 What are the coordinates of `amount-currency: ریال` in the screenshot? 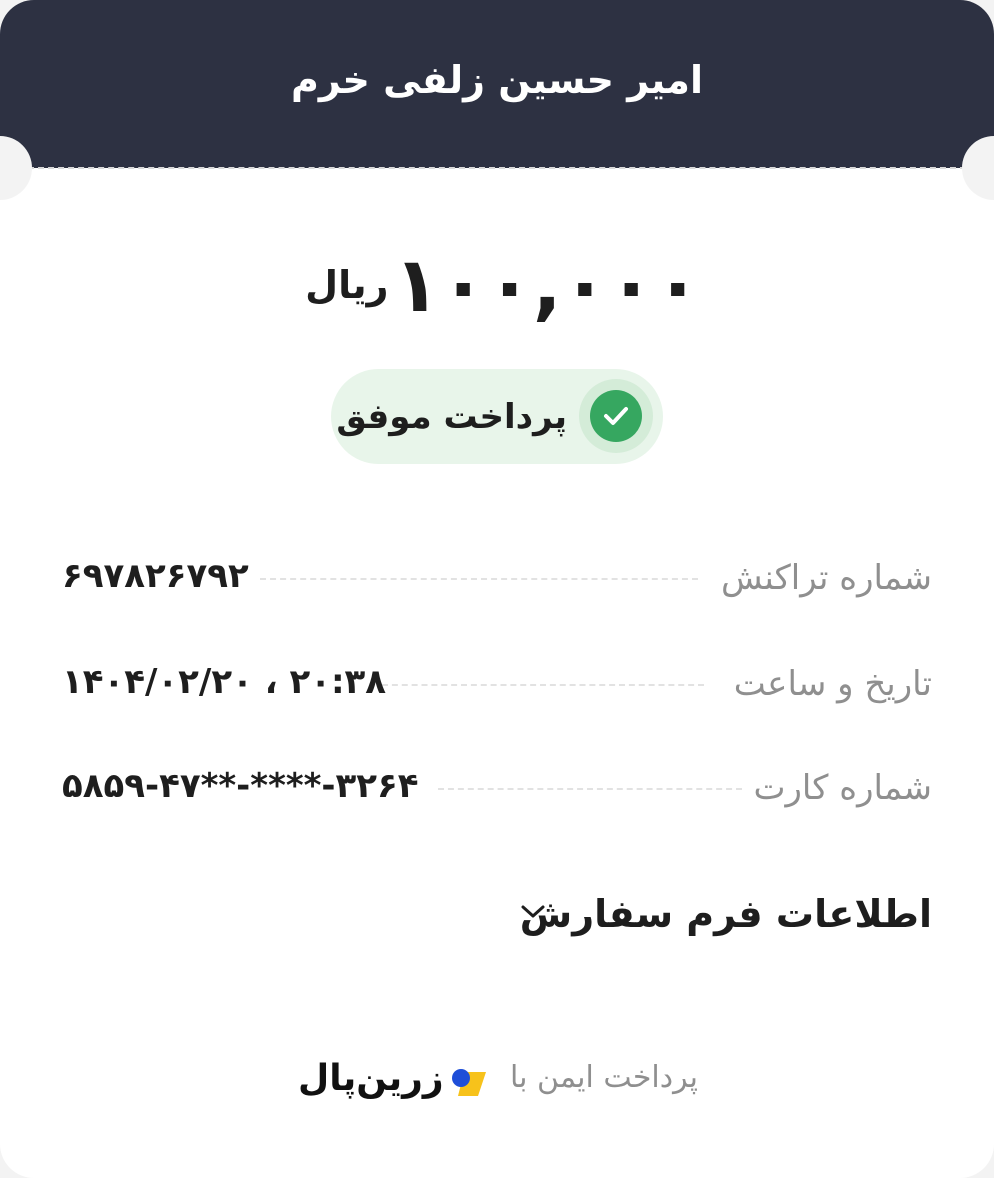 It's located at (347, 284).